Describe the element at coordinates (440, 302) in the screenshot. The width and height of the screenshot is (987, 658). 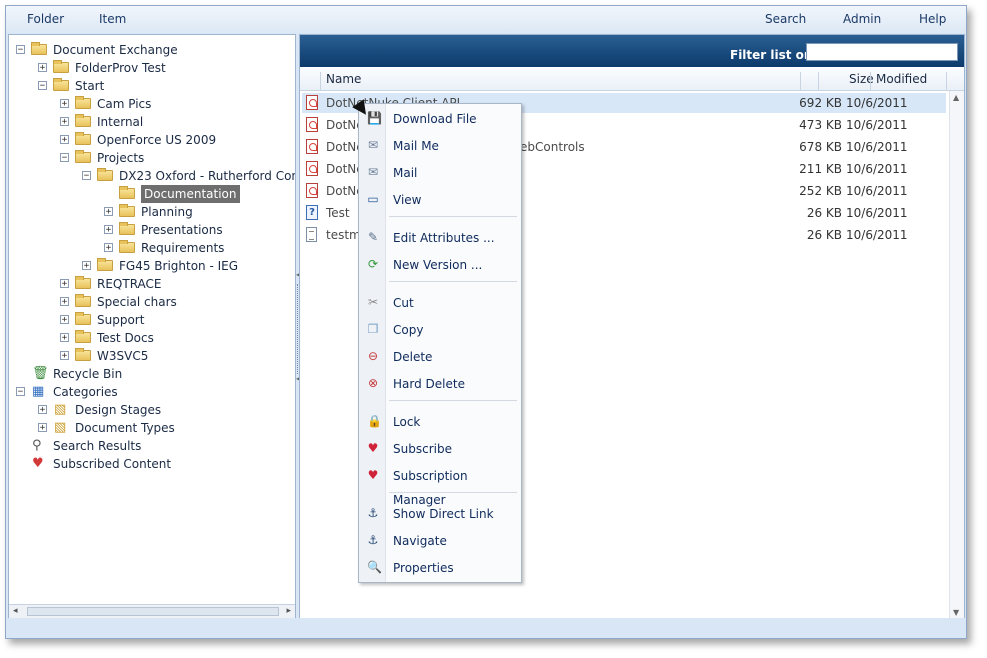
I see `context-menu-item: ✂ Cut` at that location.